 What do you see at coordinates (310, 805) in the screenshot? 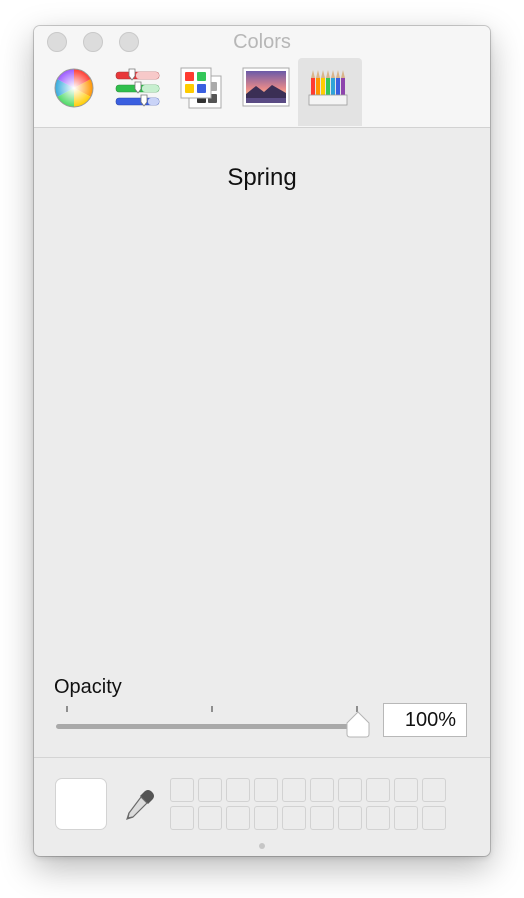
I see `favorite-swatches` at bounding box center [310, 805].